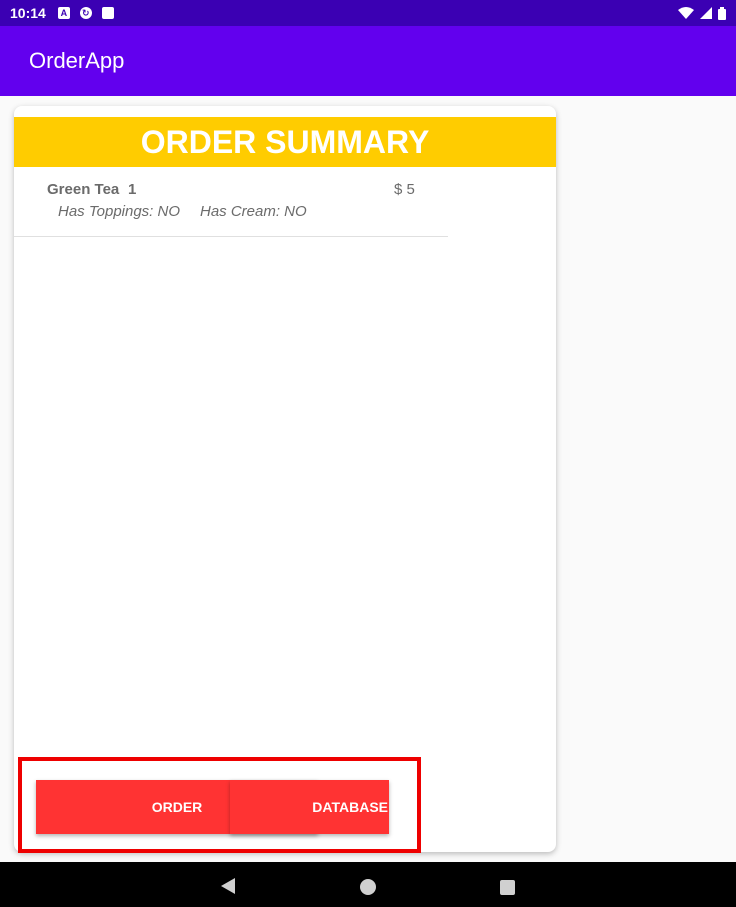 This screenshot has height=907, width=736. What do you see at coordinates (706, 13) in the screenshot?
I see `signal-icon` at bounding box center [706, 13].